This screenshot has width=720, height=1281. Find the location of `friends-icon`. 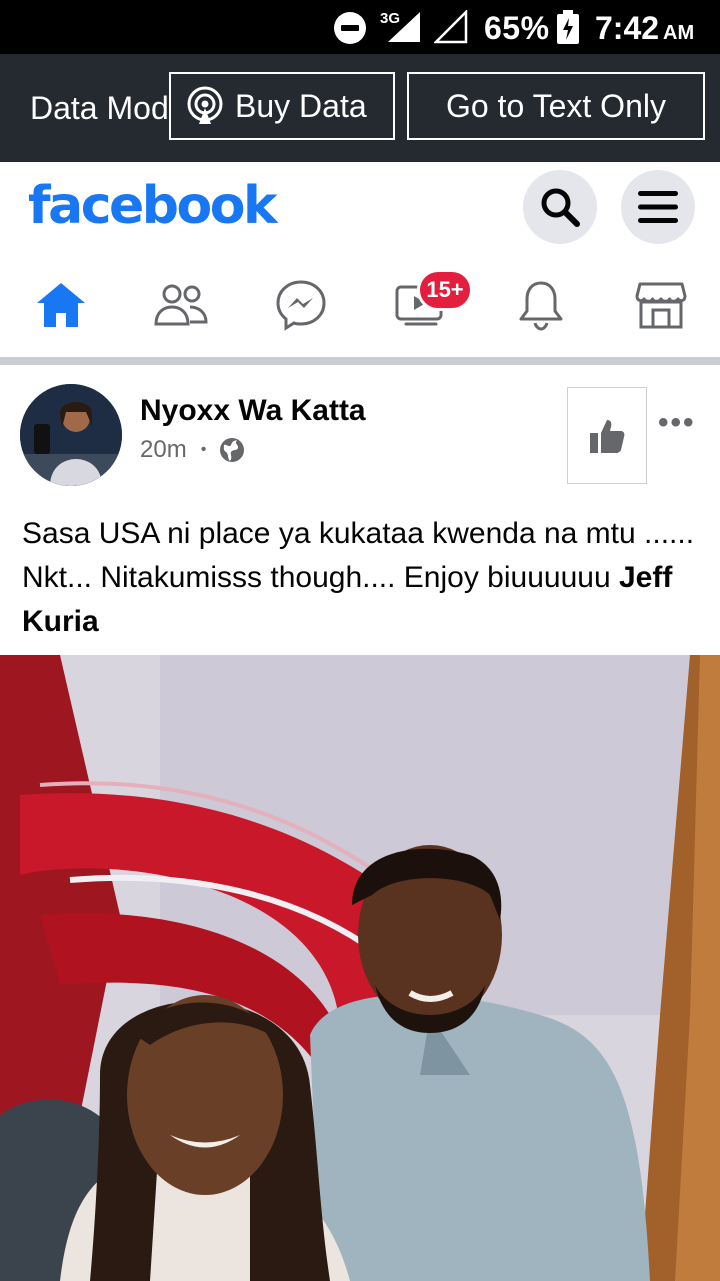

friends-icon is located at coordinates (181, 305).